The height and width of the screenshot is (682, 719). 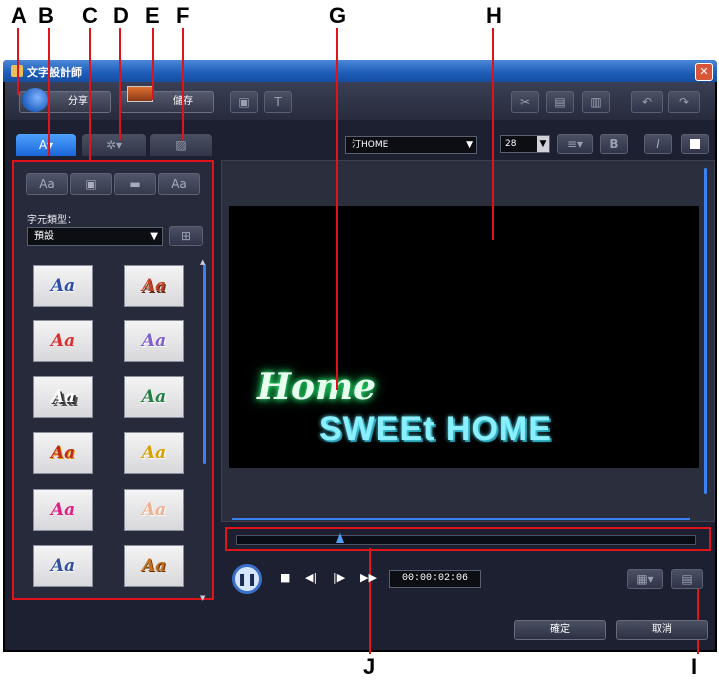 What do you see at coordinates (704, 72) in the screenshot?
I see `close-icon: ✕` at bounding box center [704, 72].